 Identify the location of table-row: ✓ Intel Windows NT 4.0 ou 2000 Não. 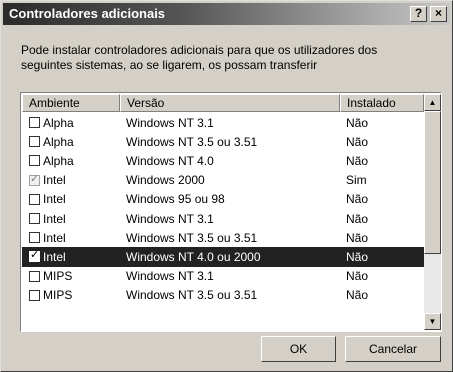
(223, 257).